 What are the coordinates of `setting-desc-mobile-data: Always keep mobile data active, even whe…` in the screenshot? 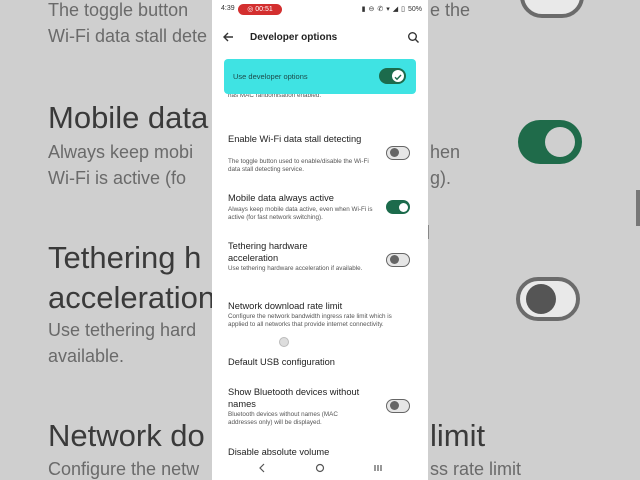 It's located at (300, 213).